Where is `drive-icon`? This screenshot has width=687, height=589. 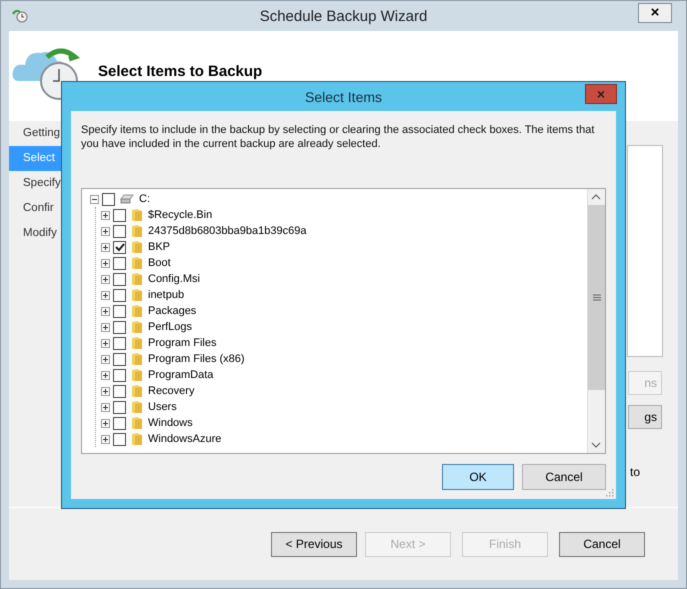
drive-icon is located at coordinates (127, 199).